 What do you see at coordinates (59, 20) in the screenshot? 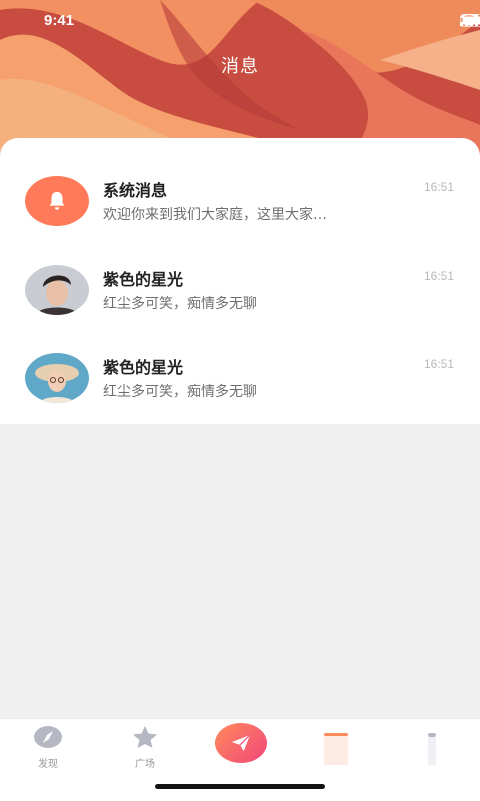
I see `status-time: 9:41` at bounding box center [59, 20].